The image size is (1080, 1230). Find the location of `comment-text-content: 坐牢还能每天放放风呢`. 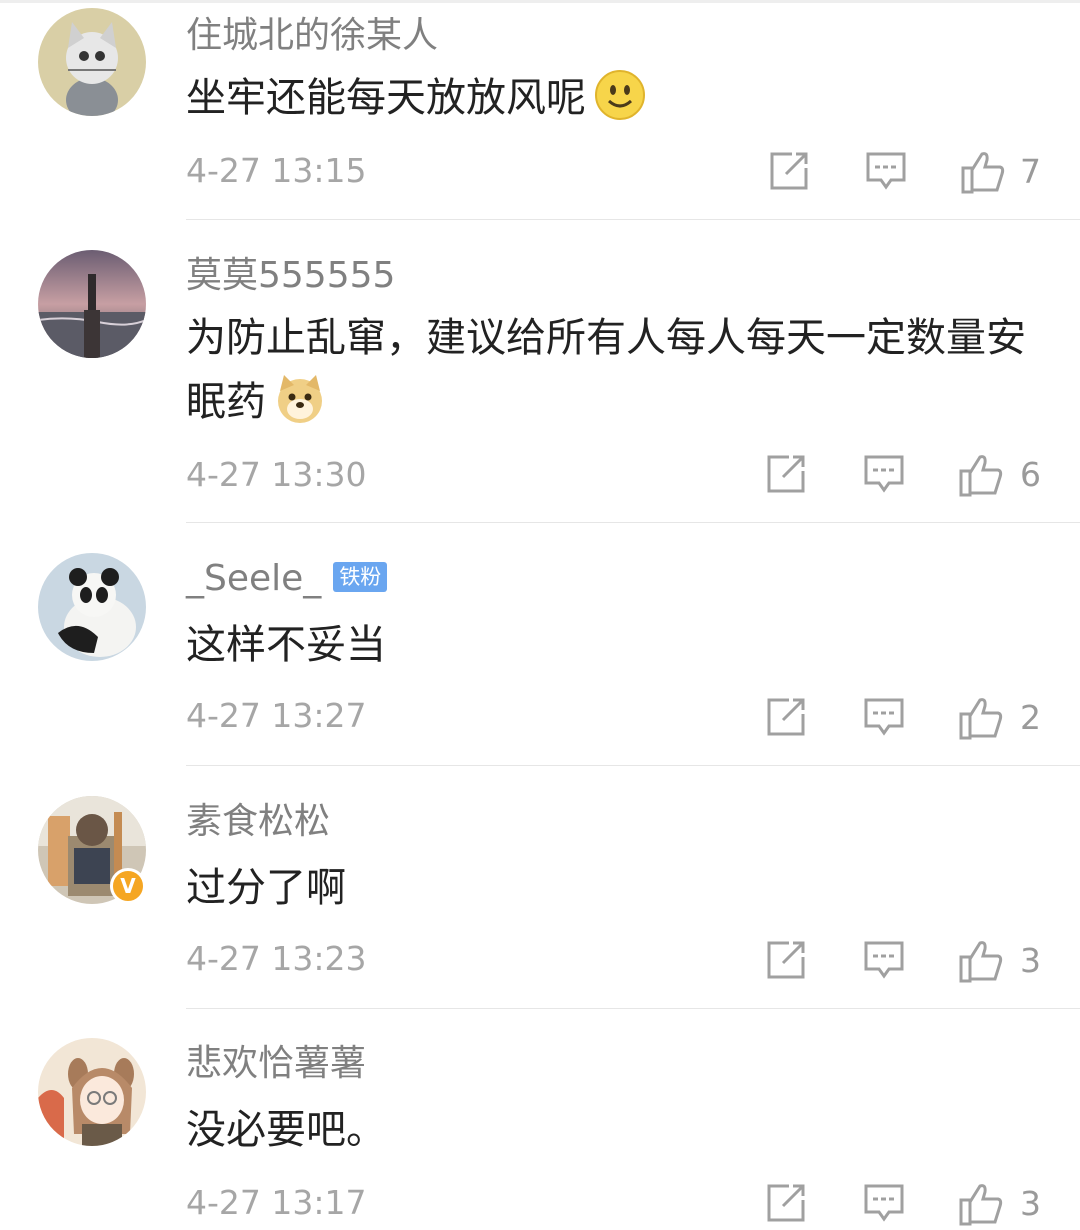

comment-text-content: 坐牢还能每天放放风呢 is located at coordinates (386, 98).